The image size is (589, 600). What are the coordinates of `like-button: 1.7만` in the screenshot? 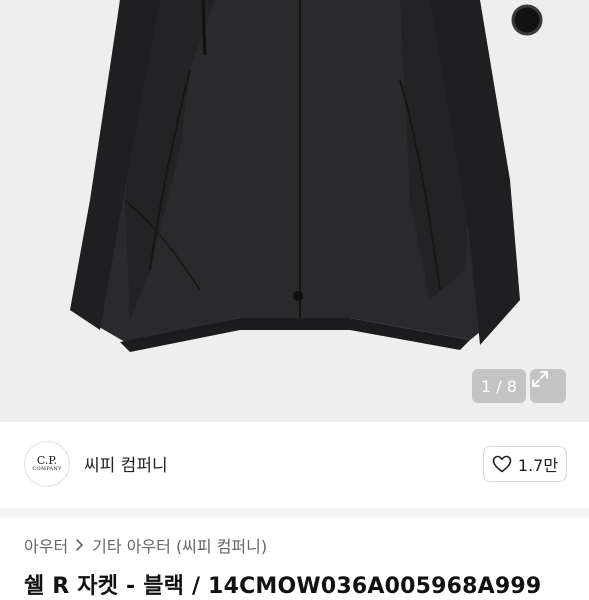 It's located at (525, 464).